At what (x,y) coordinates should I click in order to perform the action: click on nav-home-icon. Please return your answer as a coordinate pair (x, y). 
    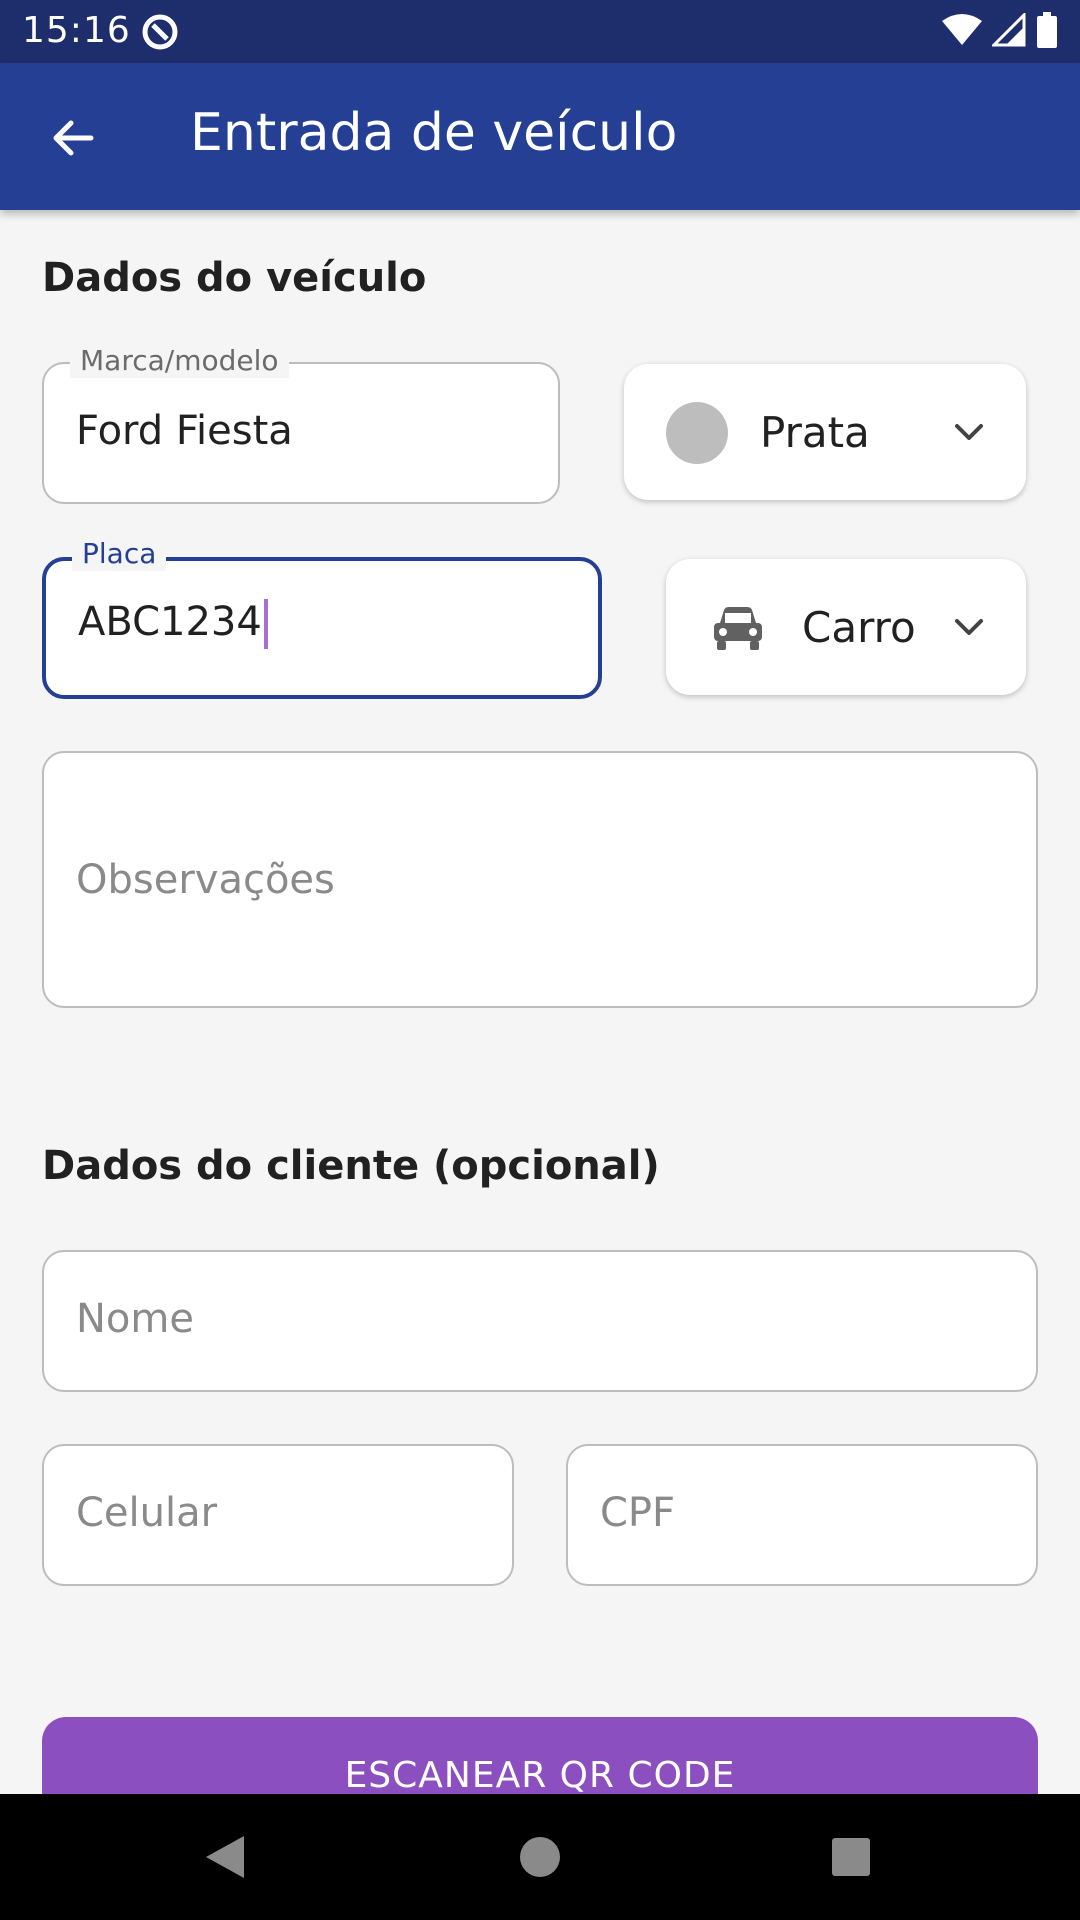
    Looking at the image, I should click on (540, 1857).